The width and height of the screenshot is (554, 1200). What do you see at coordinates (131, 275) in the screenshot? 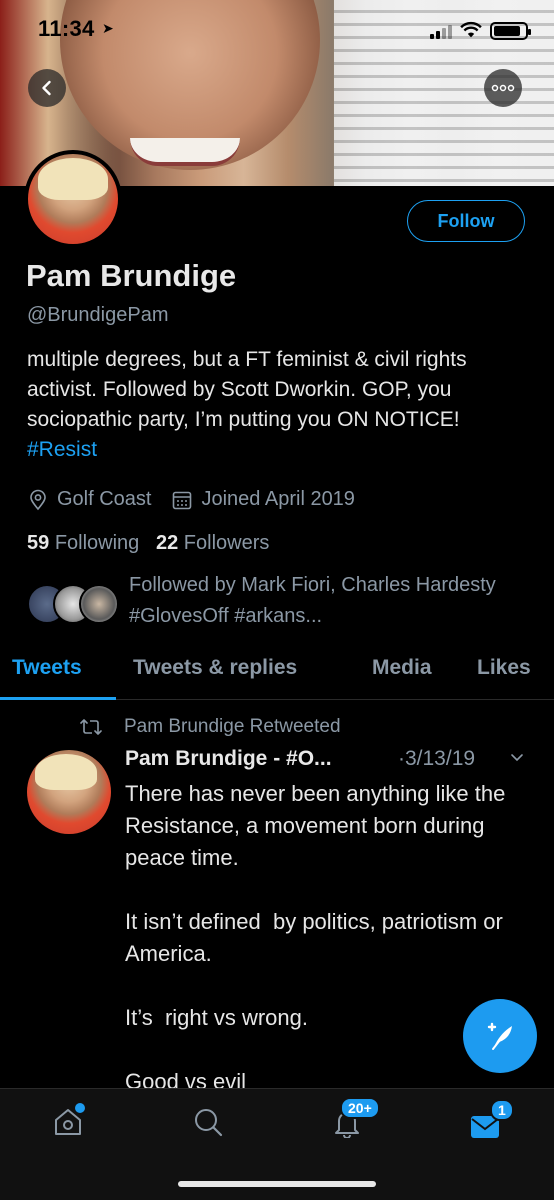
I see `profile-name: Pam Brundige` at bounding box center [131, 275].